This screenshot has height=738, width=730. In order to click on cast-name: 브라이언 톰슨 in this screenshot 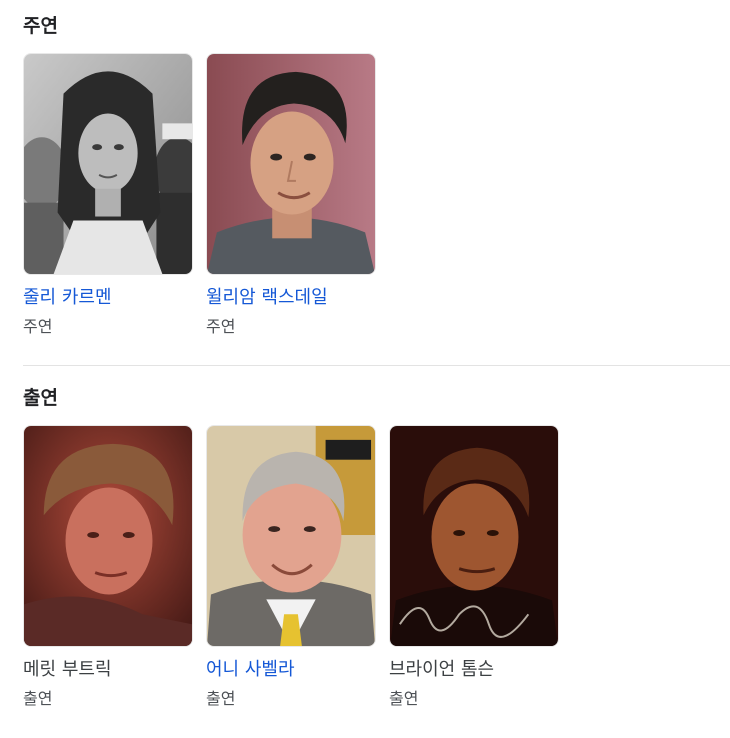, I will do `click(442, 669)`.